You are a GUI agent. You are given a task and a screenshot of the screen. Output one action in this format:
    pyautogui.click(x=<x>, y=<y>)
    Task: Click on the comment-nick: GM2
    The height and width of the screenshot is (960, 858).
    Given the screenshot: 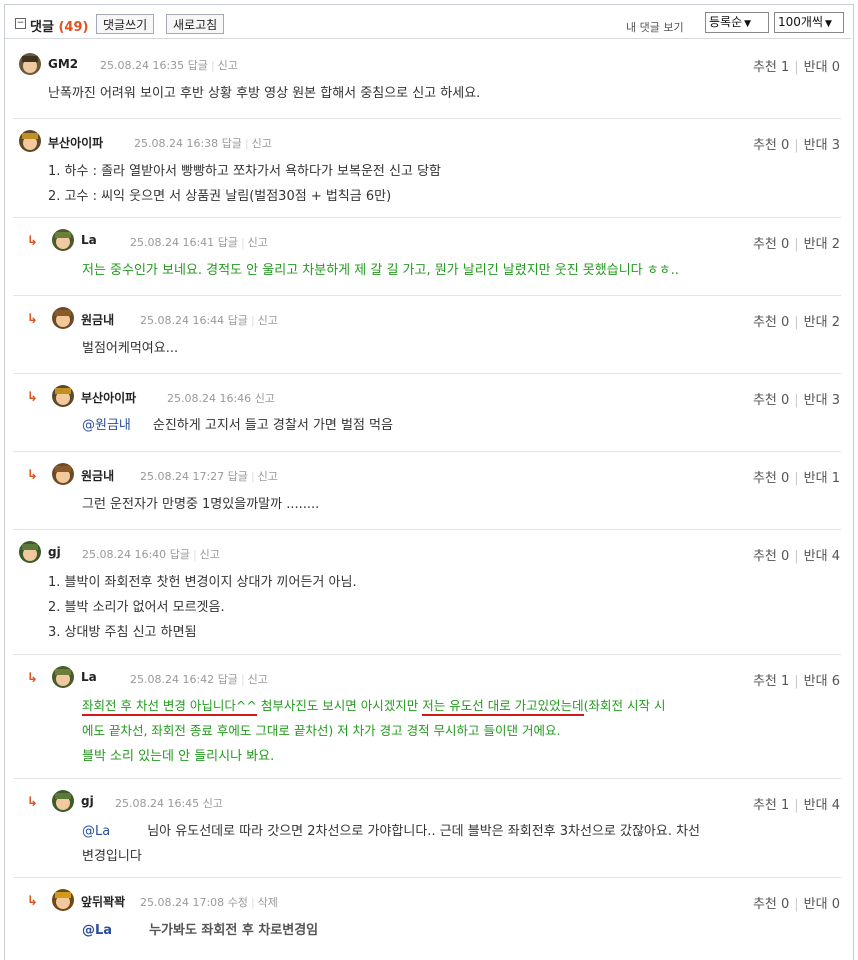 What is the action you would take?
    pyautogui.click(x=63, y=64)
    